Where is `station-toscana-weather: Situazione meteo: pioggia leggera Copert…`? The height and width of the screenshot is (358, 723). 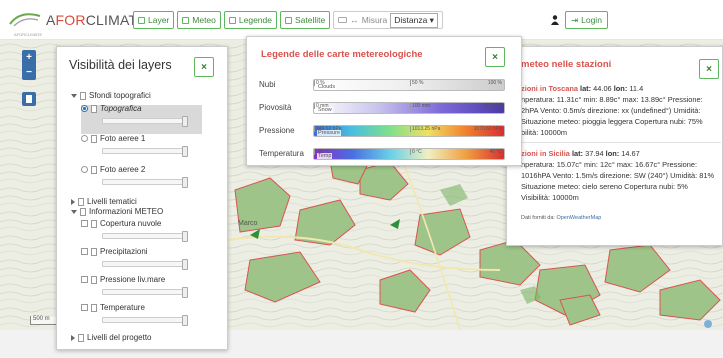
station-toscana-weather: Situazione meteo: pioggia leggera Copert… is located at coordinates (612, 121).